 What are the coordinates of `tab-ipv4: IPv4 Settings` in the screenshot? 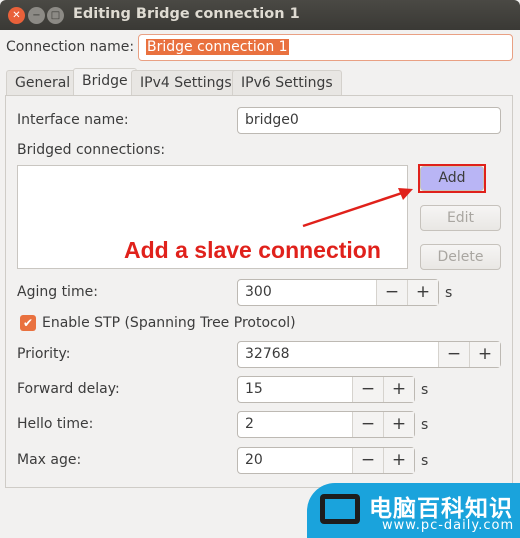 It's located at (186, 83).